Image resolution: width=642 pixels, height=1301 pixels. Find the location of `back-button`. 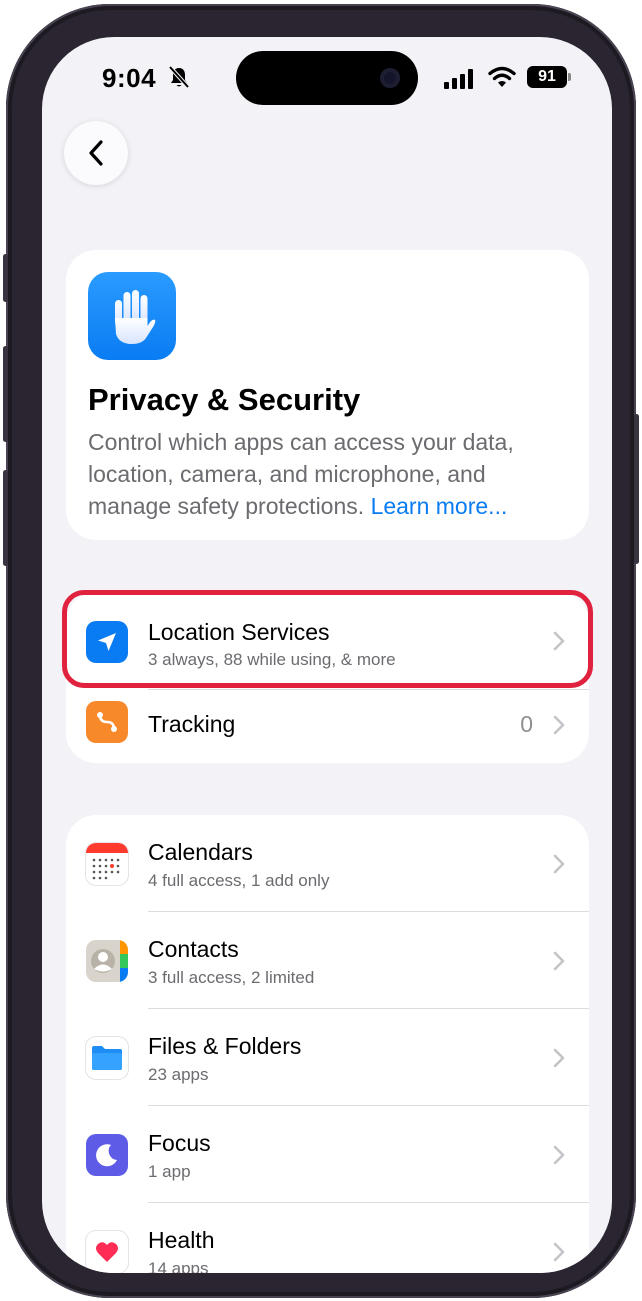

back-button is located at coordinates (96, 153).